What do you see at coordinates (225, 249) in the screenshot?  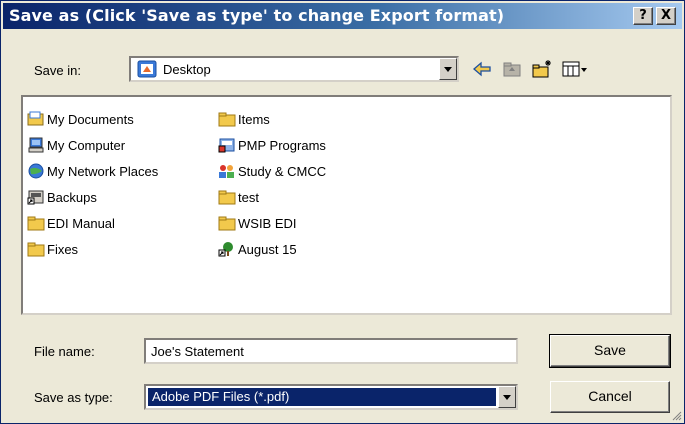 I see `tree-shortcut-icon` at bounding box center [225, 249].